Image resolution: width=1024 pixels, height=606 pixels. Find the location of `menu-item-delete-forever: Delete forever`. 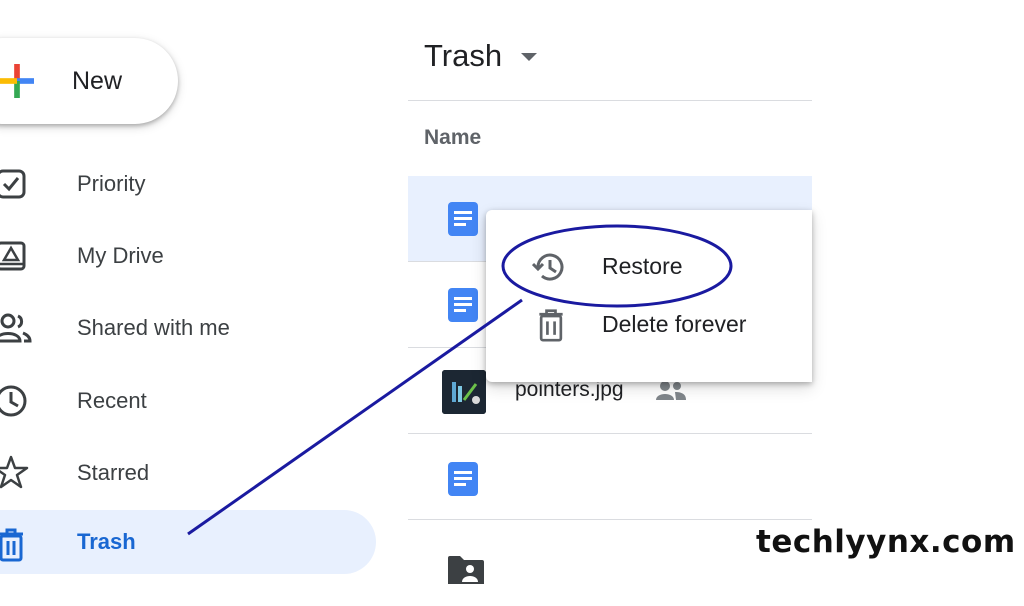

menu-item-delete-forever: Delete forever is located at coordinates (649, 324).